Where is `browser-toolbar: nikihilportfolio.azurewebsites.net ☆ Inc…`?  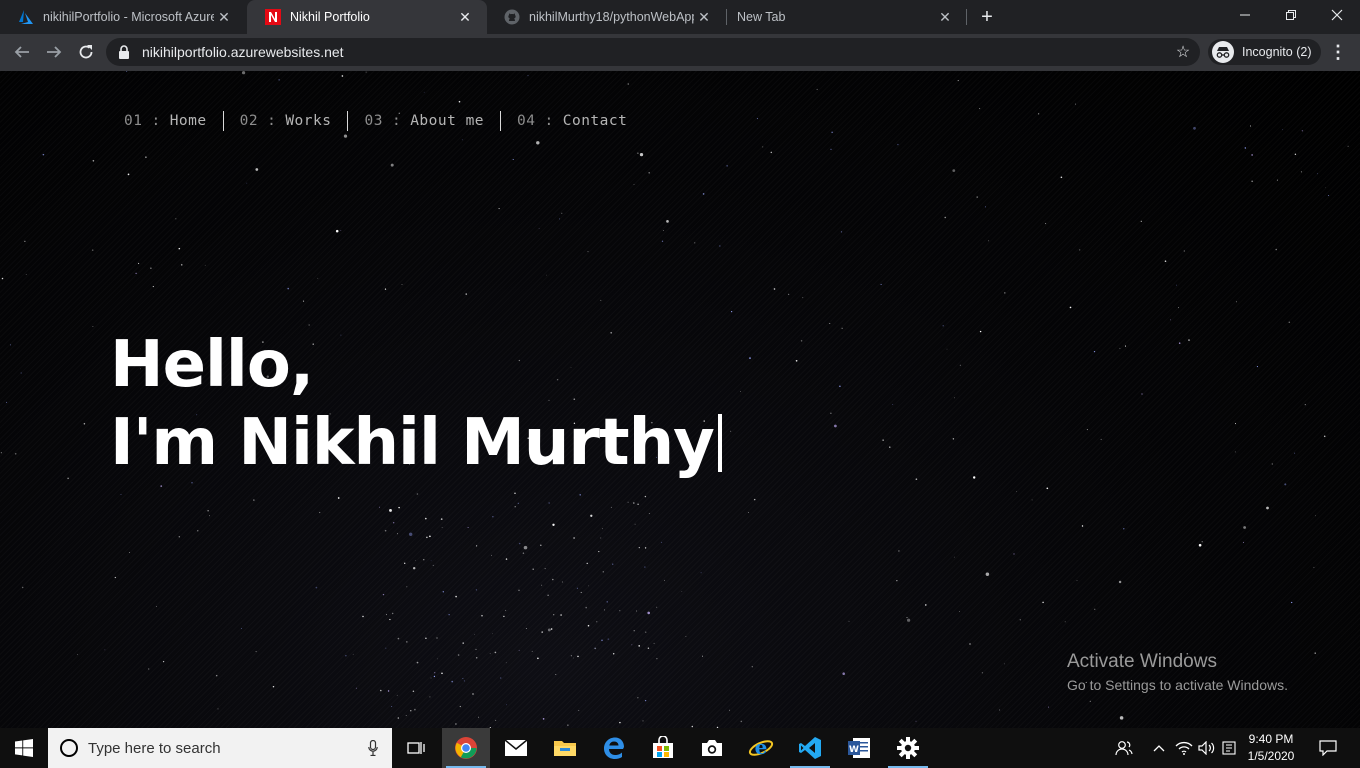 browser-toolbar: nikihilportfolio.azurewebsites.net ☆ Inc… is located at coordinates (680, 52).